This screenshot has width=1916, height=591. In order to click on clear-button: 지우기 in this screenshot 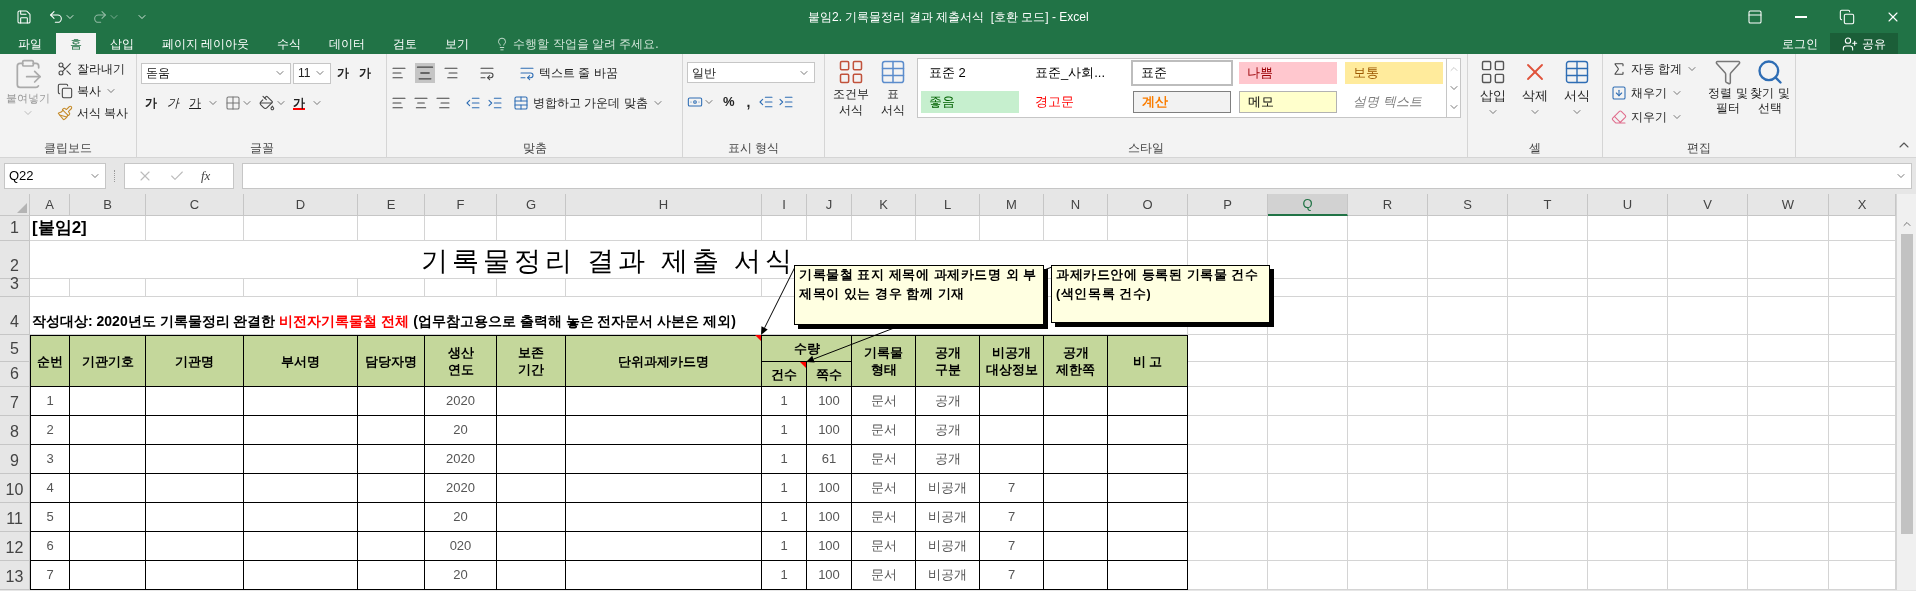, I will do `click(1657, 117)`.